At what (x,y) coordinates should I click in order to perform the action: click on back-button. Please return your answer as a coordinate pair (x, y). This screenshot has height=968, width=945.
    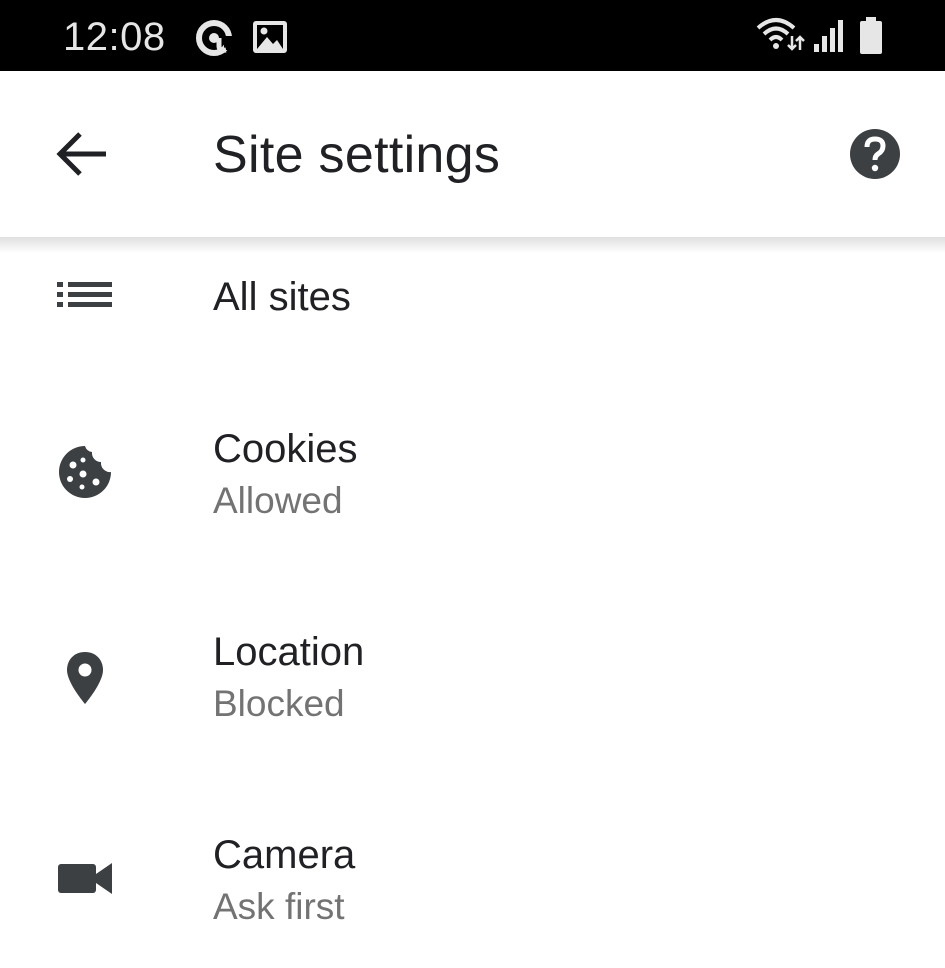
    Looking at the image, I should click on (83, 154).